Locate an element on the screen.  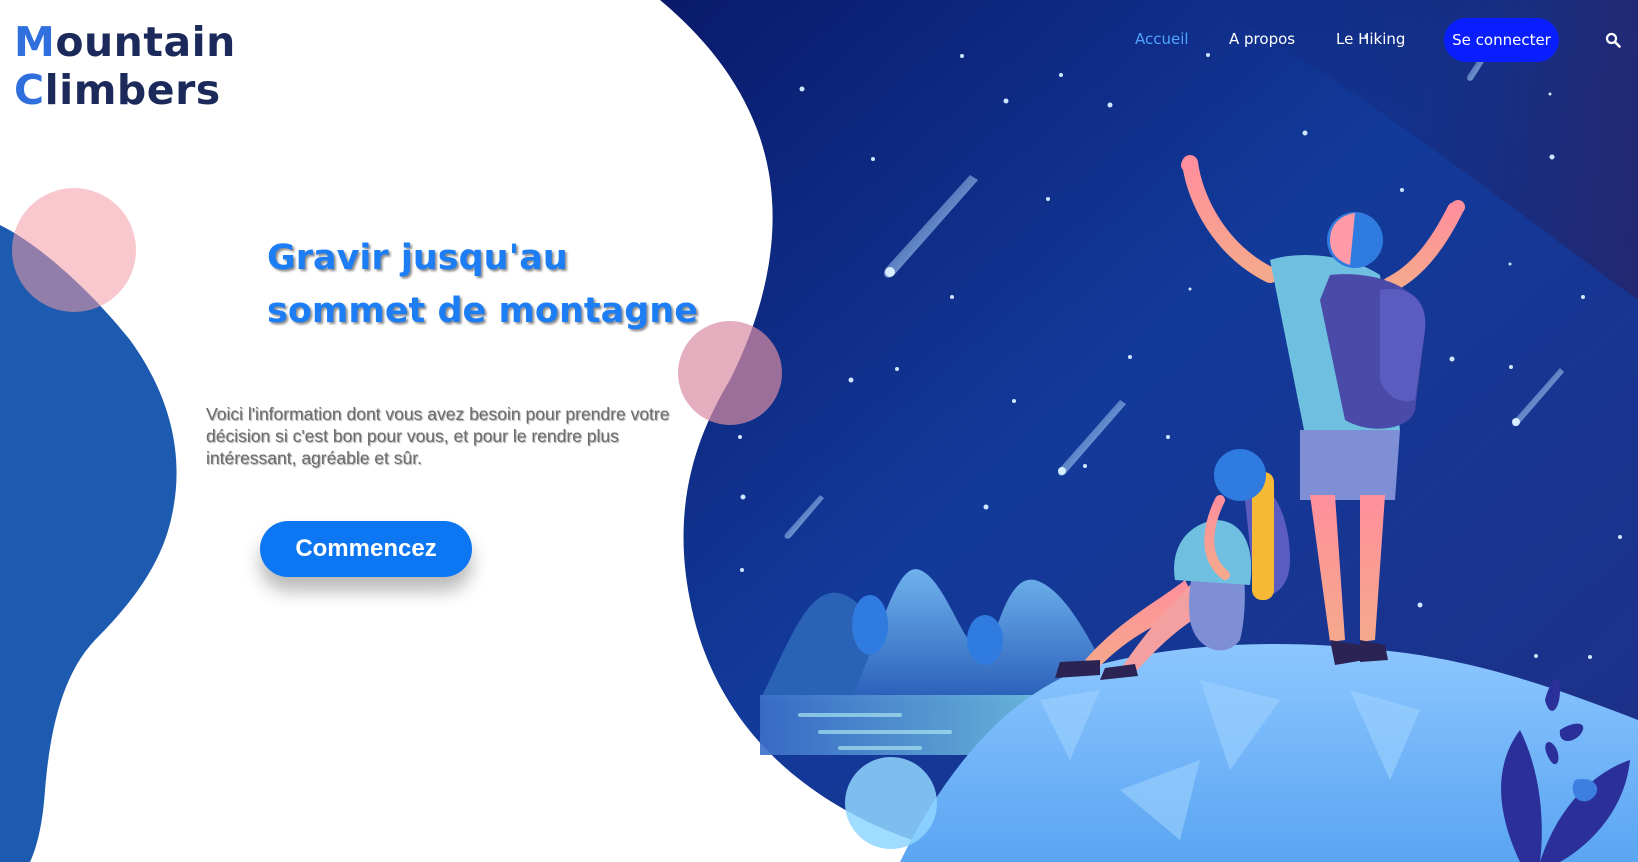
search-icon is located at coordinates (1613, 40).